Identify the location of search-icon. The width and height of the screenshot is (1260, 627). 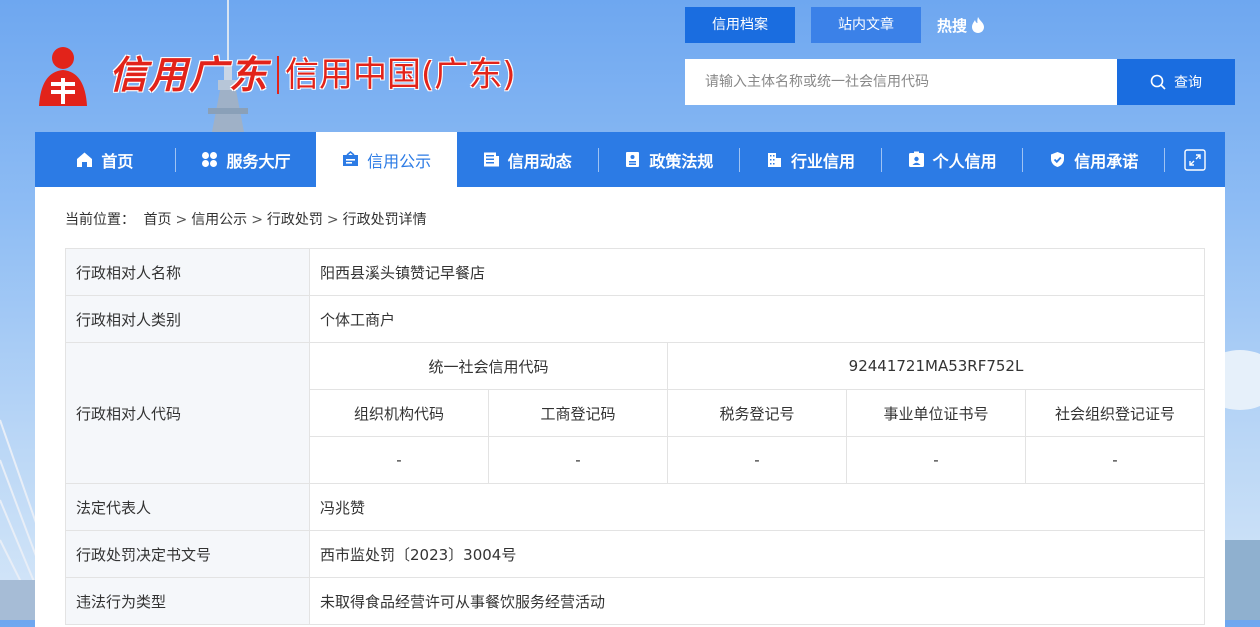
(1158, 82).